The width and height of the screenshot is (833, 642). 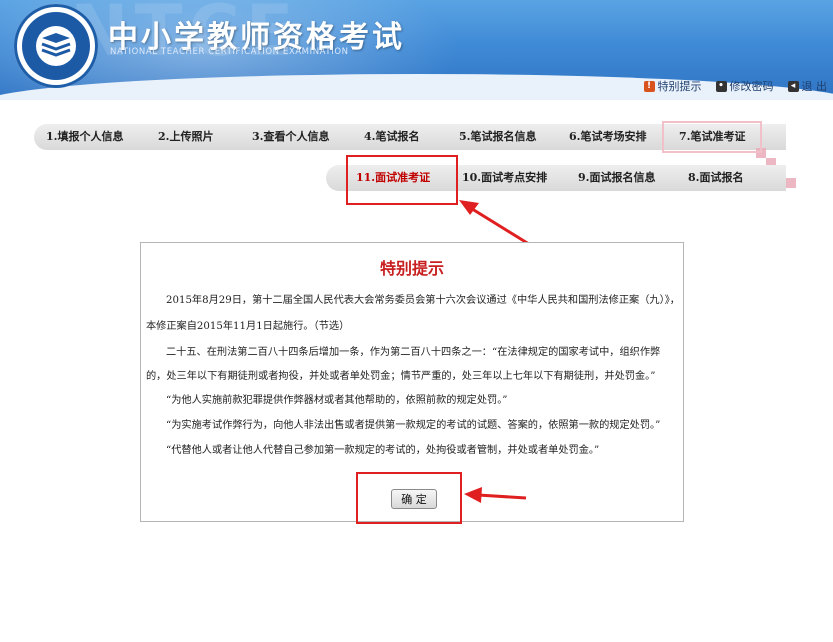 I want to click on annotation-box-confirm, so click(x=409, y=498).